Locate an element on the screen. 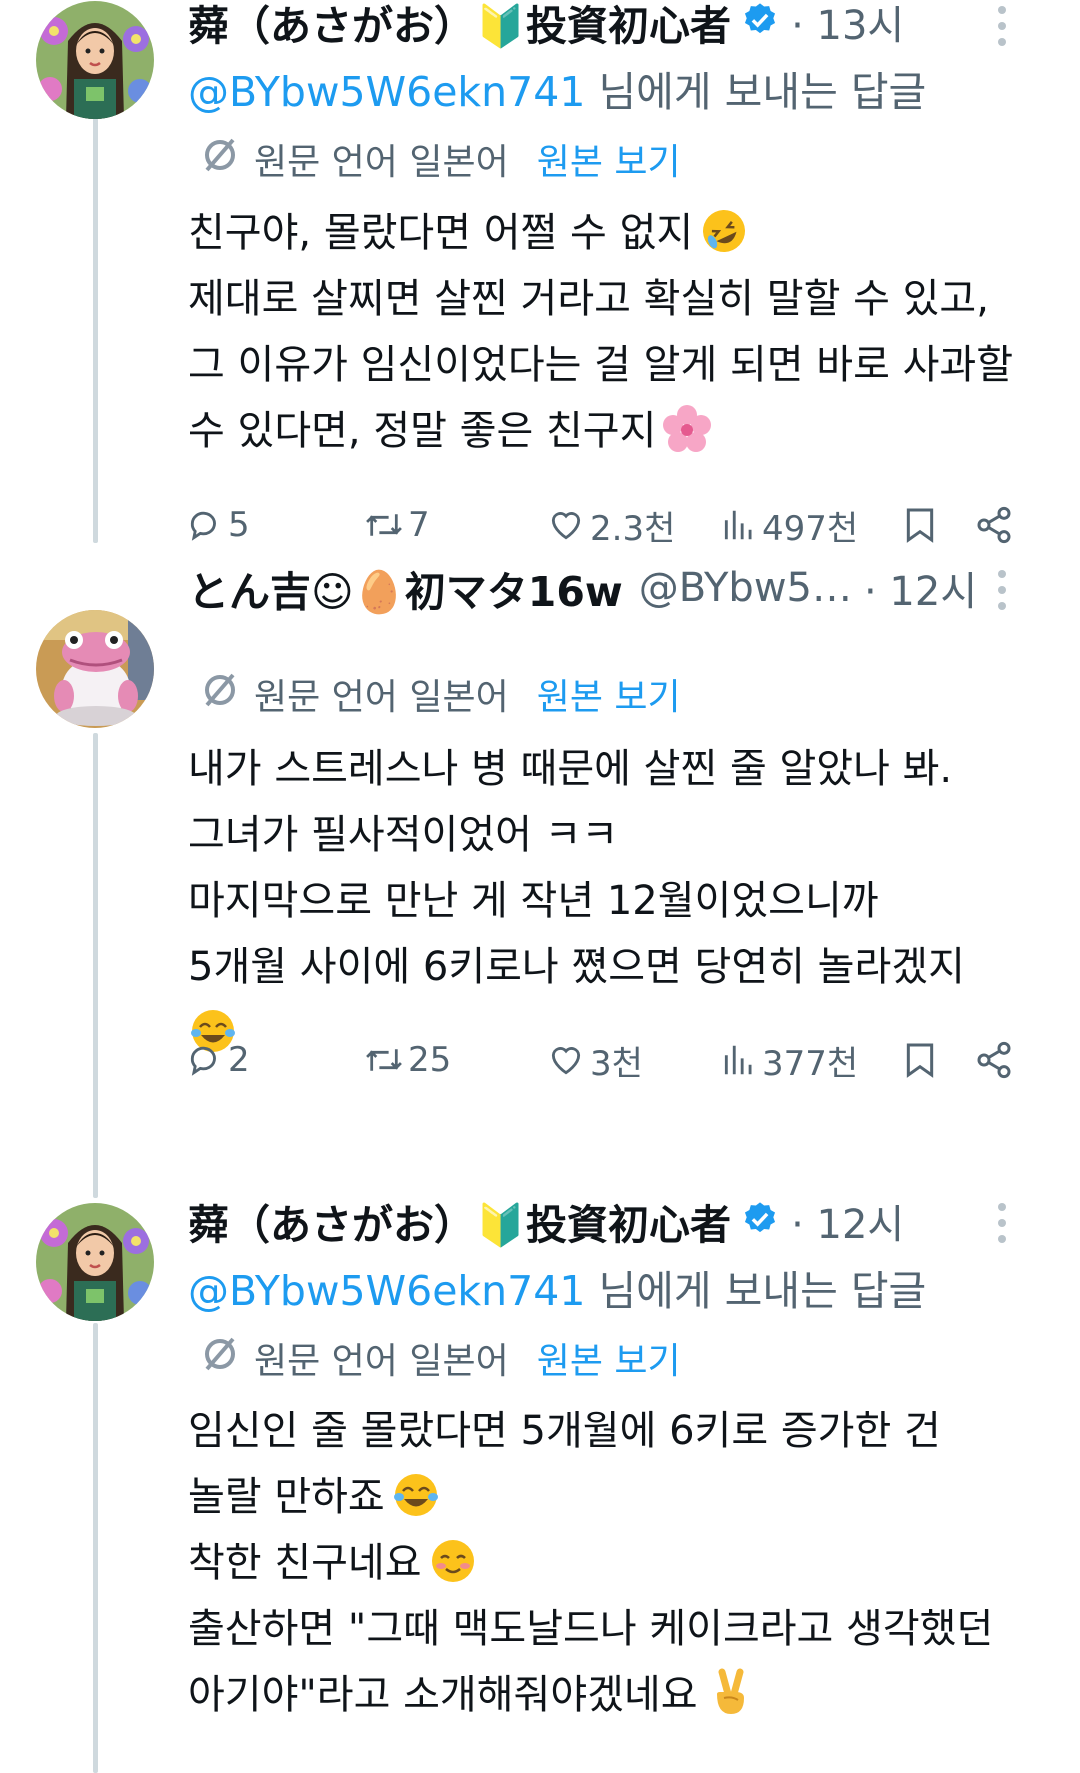 The width and height of the screenshot is (1080, 1773). text-line: 착한 친구네요 is located at coordinates (305, 1563).